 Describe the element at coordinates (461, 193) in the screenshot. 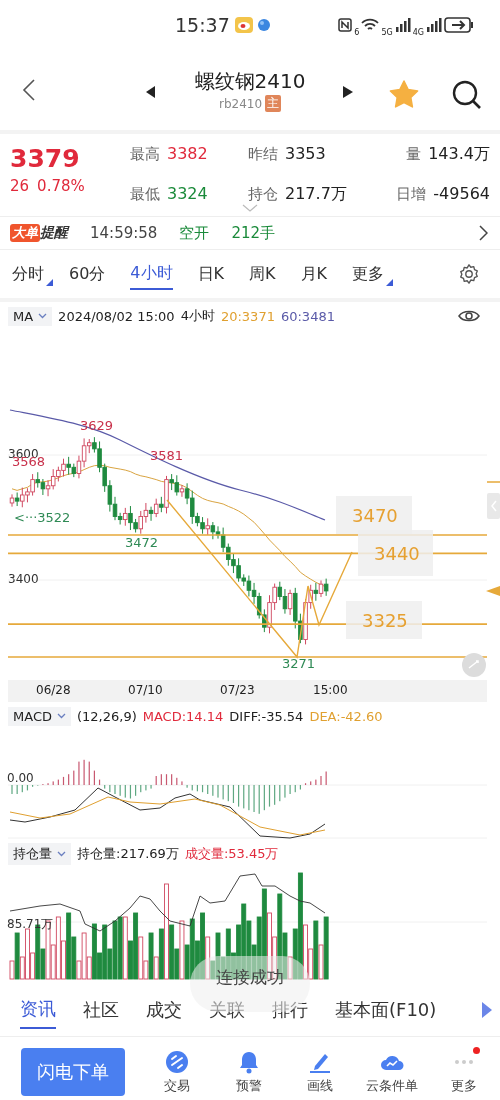

I see `stat-value: -49564` at that location.